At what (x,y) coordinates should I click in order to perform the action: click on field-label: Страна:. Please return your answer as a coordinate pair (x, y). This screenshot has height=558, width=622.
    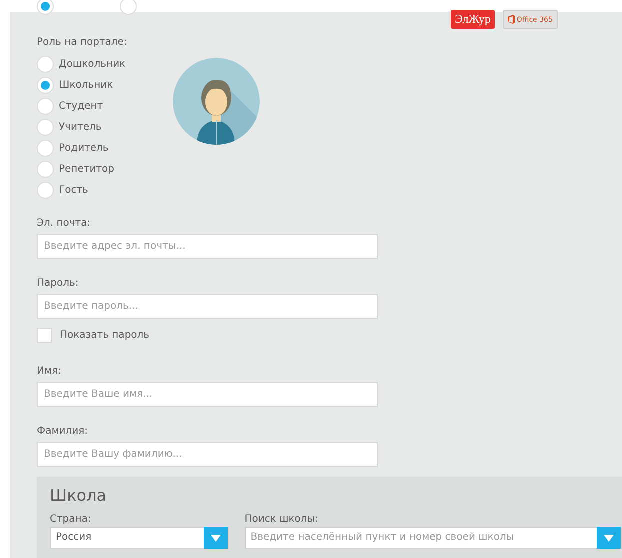
    Looking at the image, I should click on (71, 520).